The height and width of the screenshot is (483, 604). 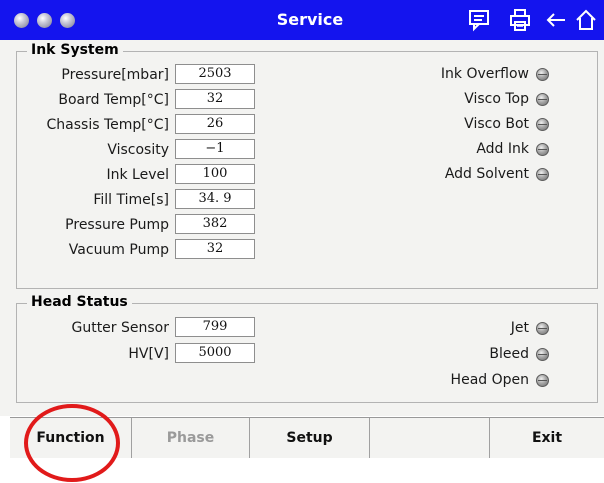 I want to click on field-label: Chassis Temp[°C], so click(x=107, y=125).